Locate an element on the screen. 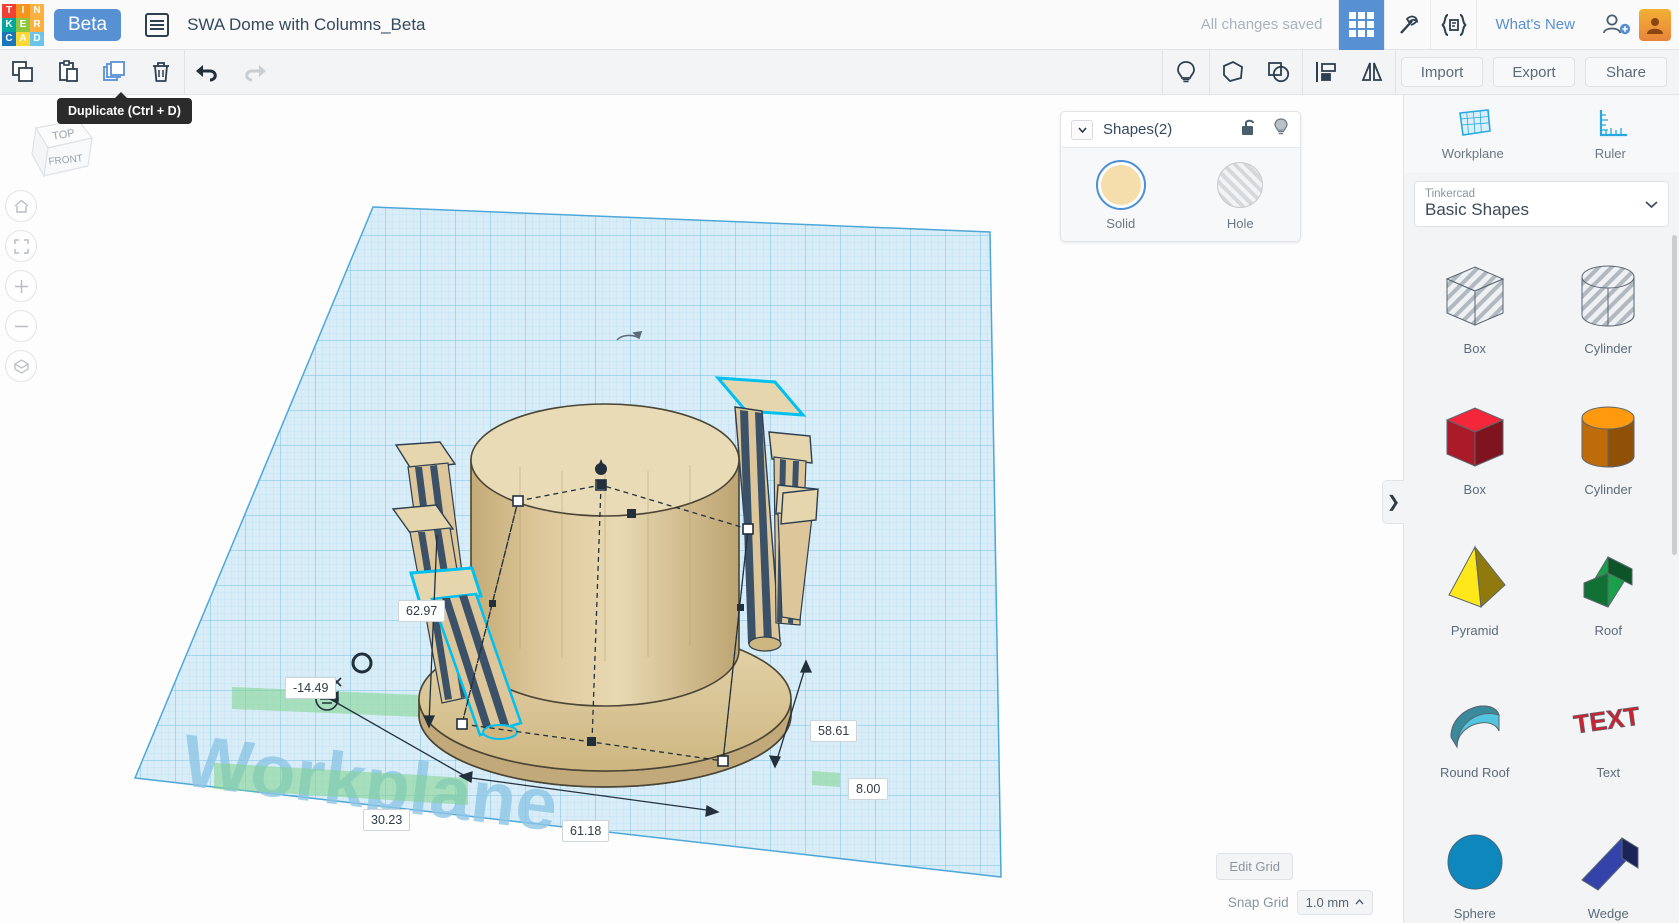 The height and width of the screenshot is (923, 1679). unlock-icon is located at coordinates (1248, 127).